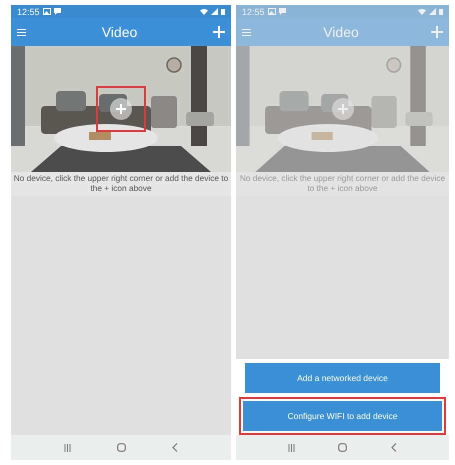 This screenshot has width=455, height=465. Describe the element at coordinates (342, 378) in the screenshot. I see `action-button: Add a networked device` at that location.